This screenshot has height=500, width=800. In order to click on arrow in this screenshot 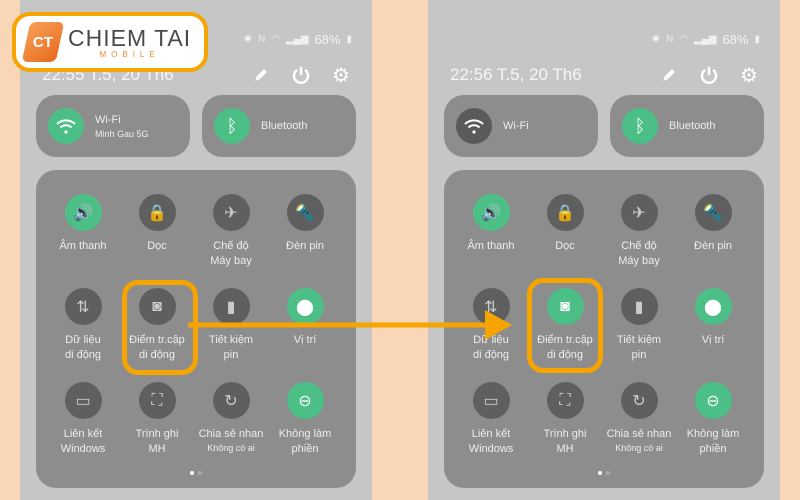, I will do `click(350, 325)`.